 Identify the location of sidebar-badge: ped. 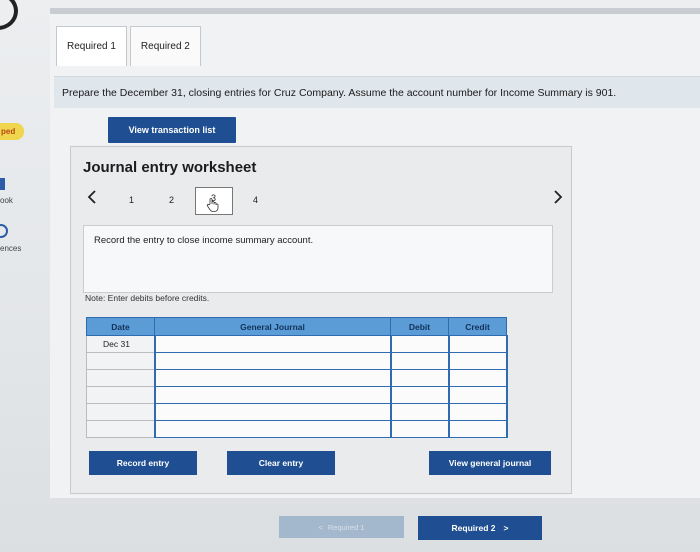
(12, 131).